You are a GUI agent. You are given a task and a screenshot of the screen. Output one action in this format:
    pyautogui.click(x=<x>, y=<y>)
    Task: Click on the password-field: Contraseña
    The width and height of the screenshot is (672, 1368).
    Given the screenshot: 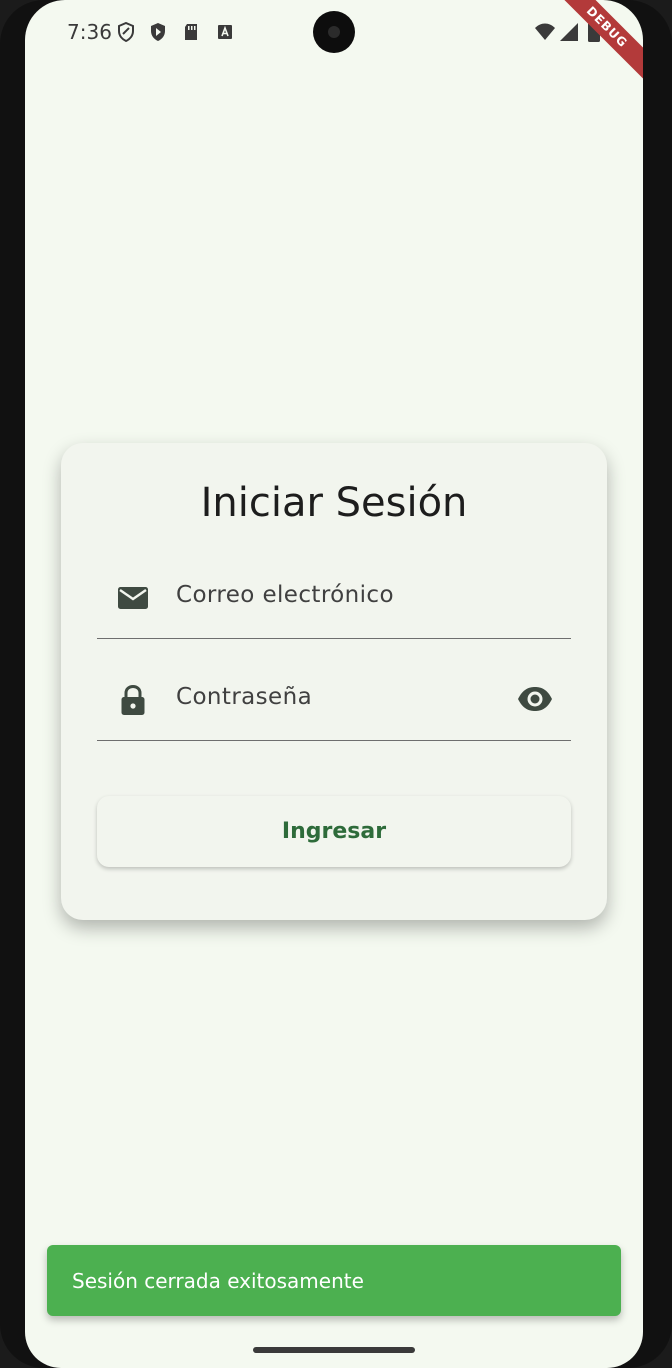 What is the action you would take?
    pyautogui.click(x=334, y=705)
    